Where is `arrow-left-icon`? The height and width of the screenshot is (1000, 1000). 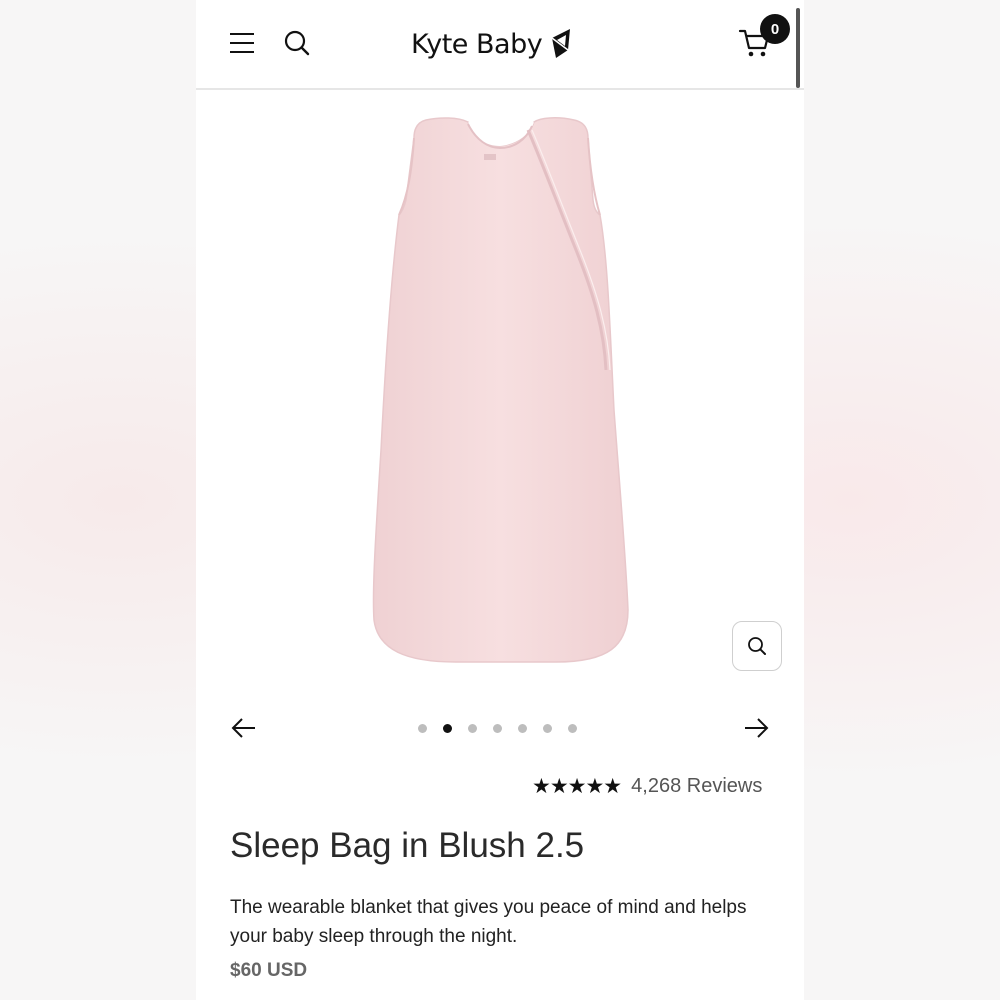 arrow-left-icon is located at coordinates (244, 728).